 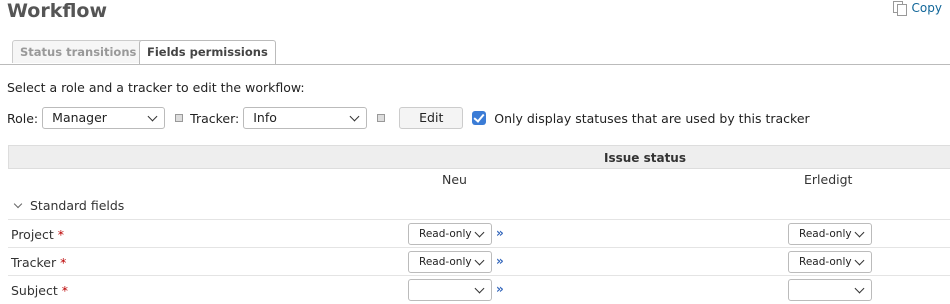 What do you see at coordinates (926, 8) in the screenshot?
I see `copy-label: Copy` at bounding box center [926, 8].